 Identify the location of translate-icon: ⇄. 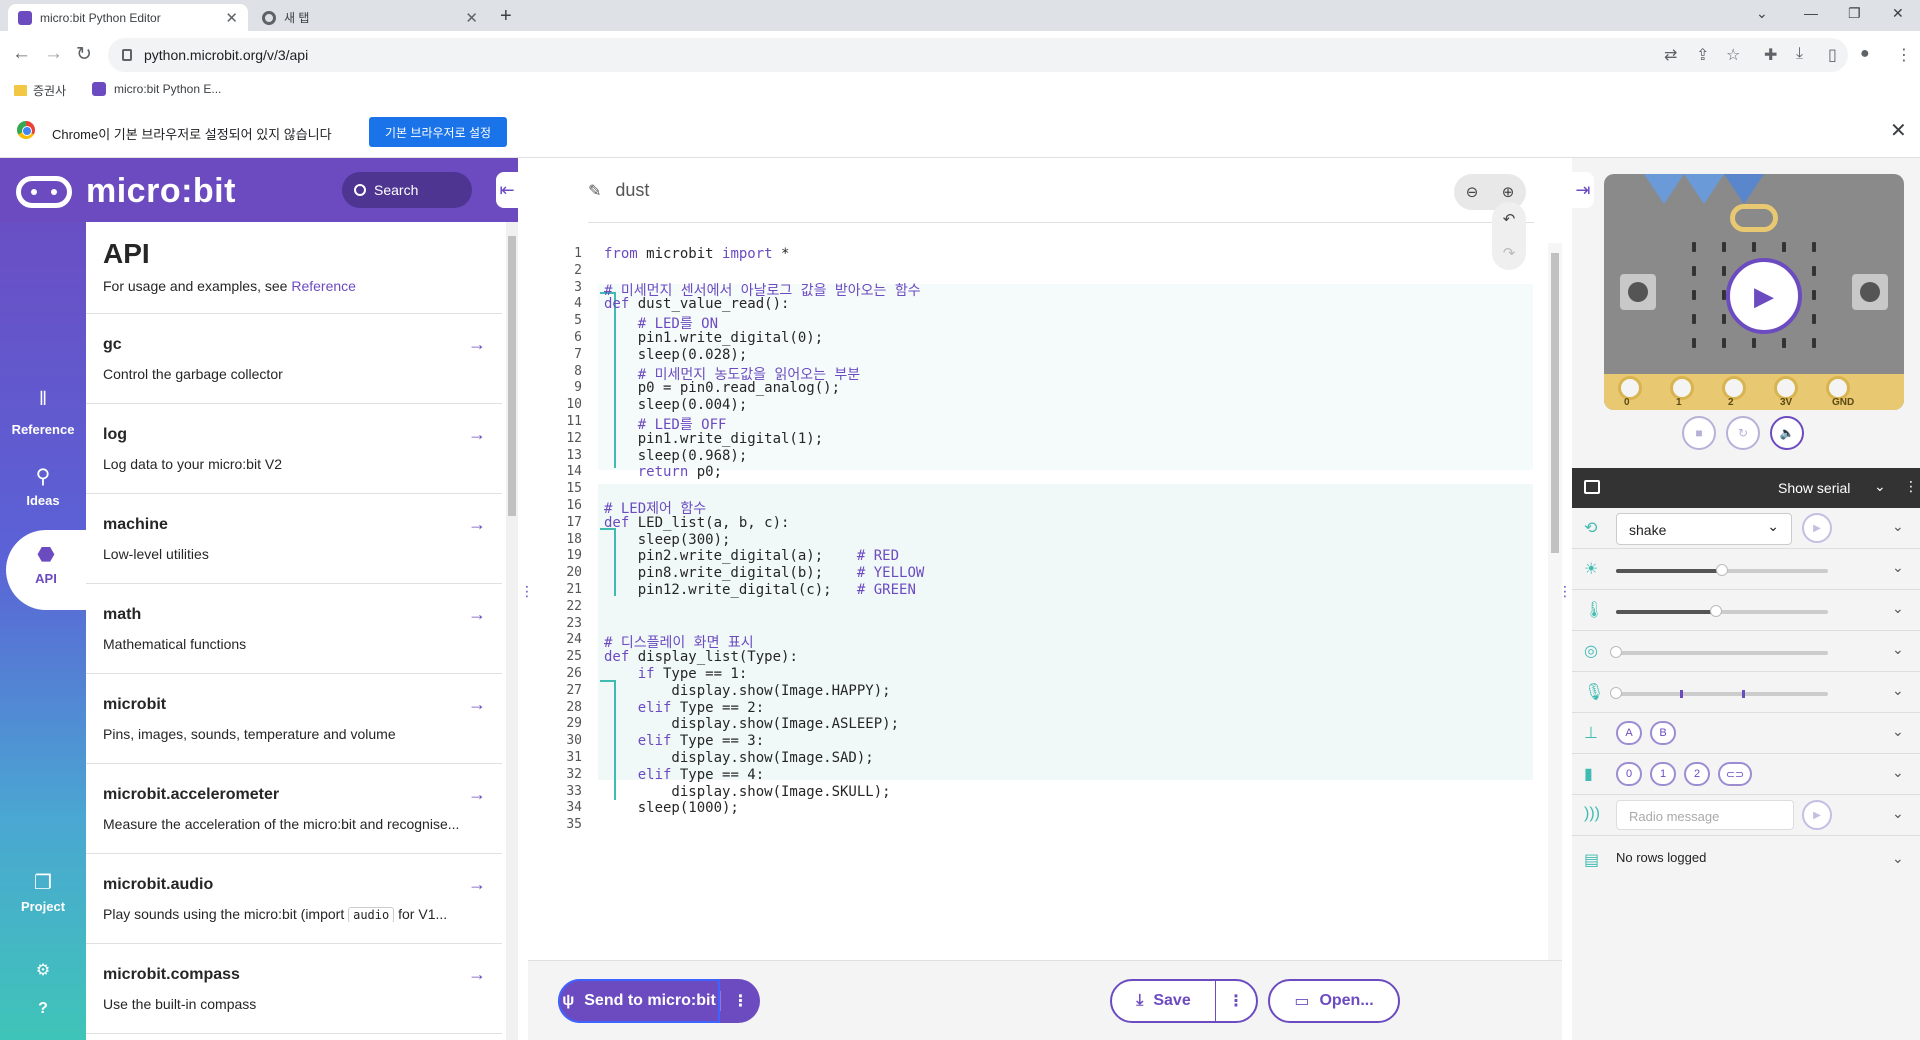
(1670, 55).